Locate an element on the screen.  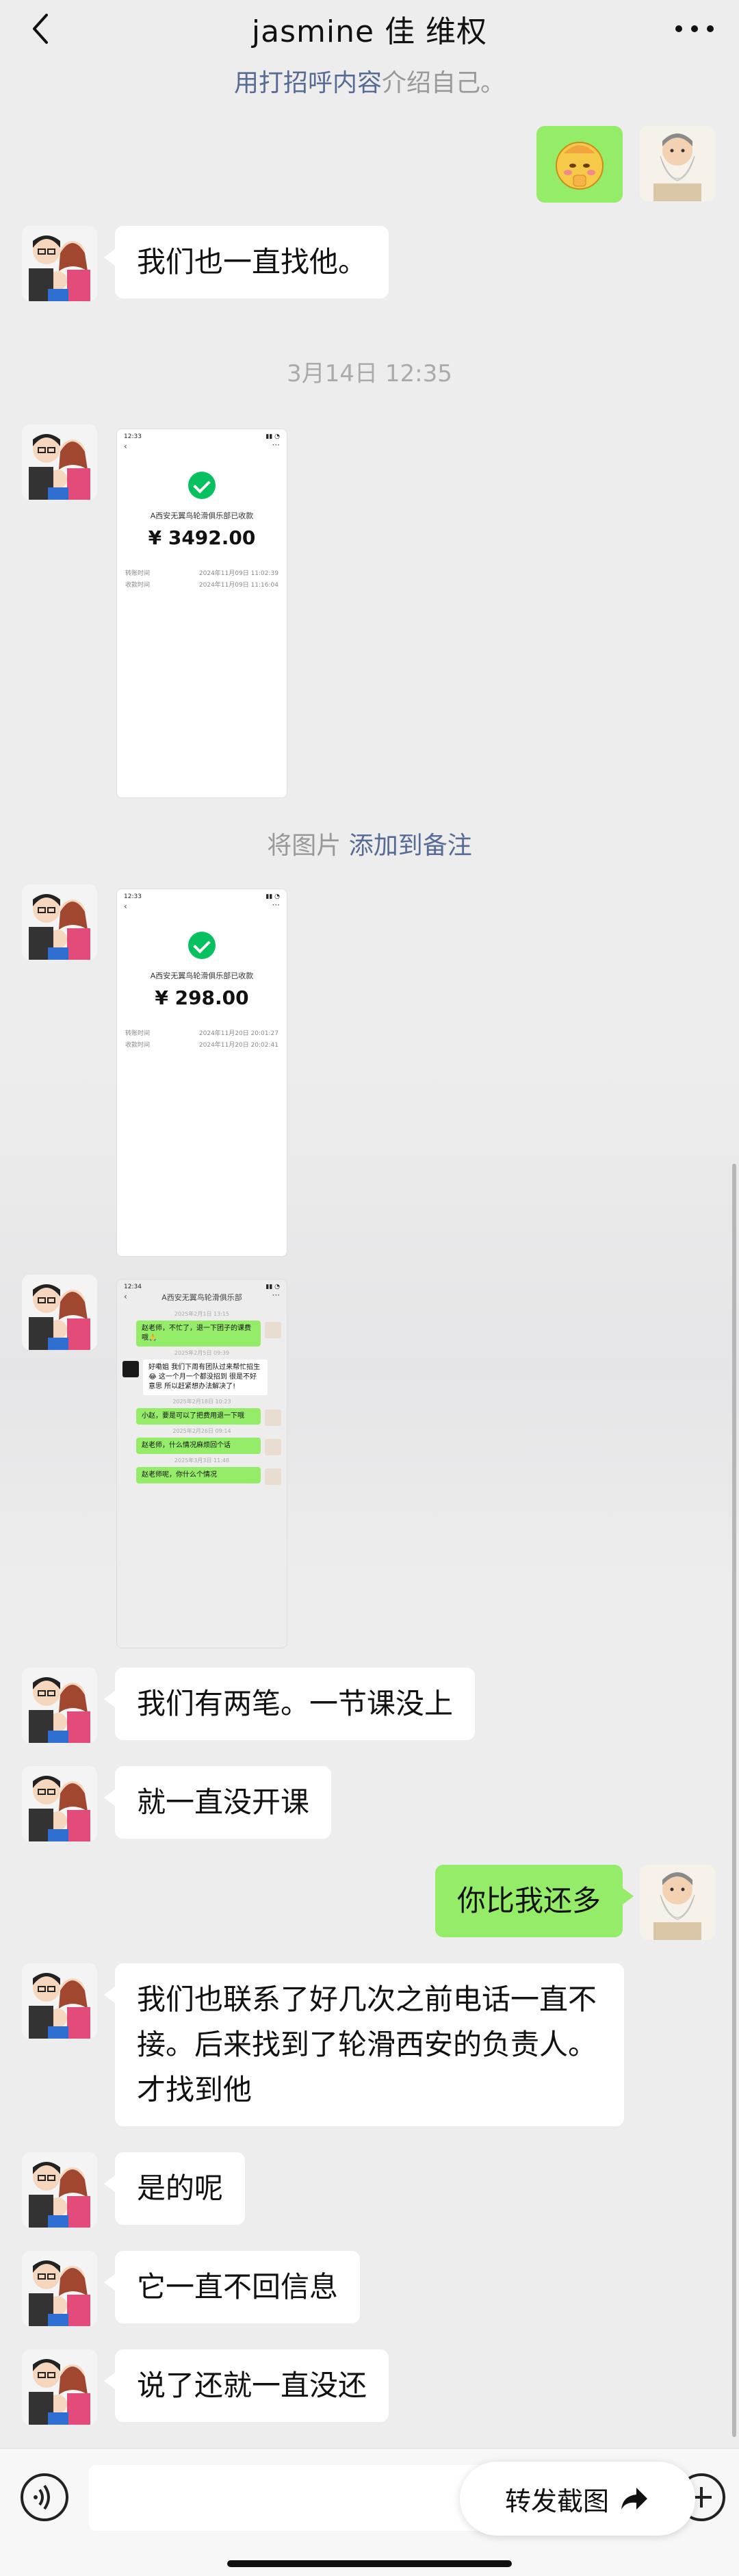
my-message-bubble: 你比我还多 is located at coordinates (534, 1901).